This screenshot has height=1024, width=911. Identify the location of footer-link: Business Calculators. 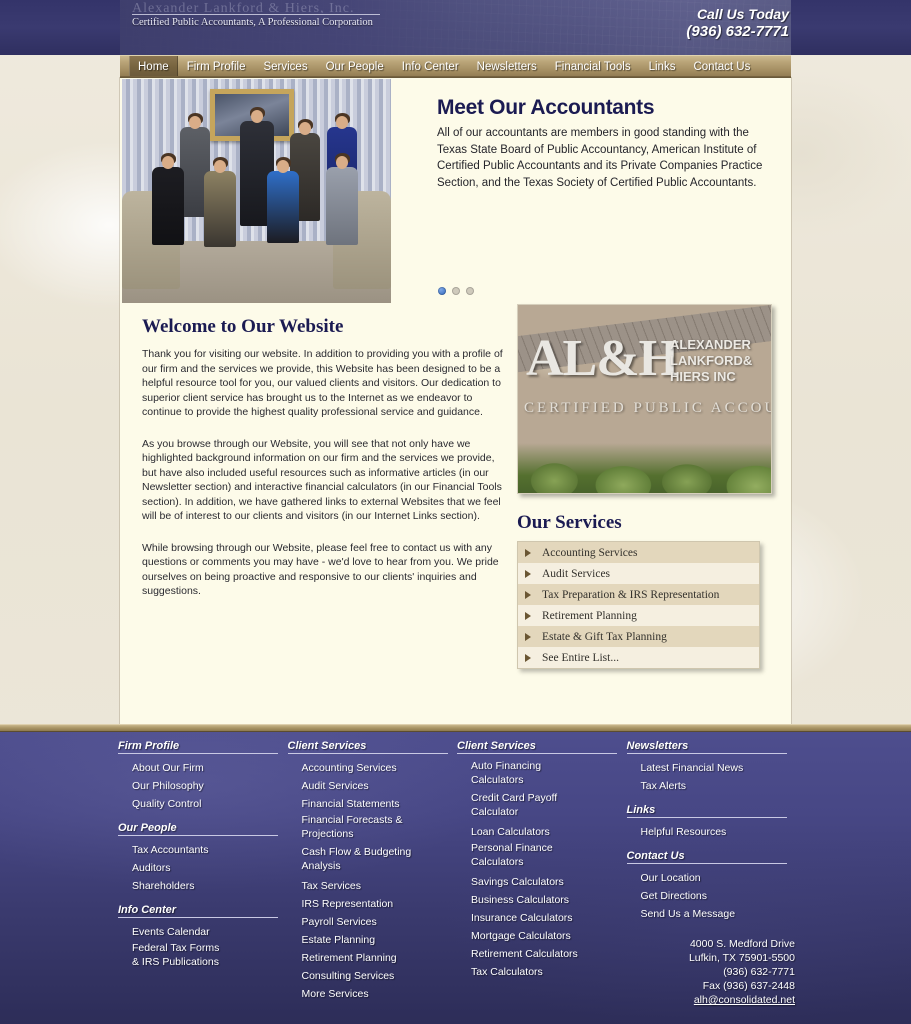
(542, 900).